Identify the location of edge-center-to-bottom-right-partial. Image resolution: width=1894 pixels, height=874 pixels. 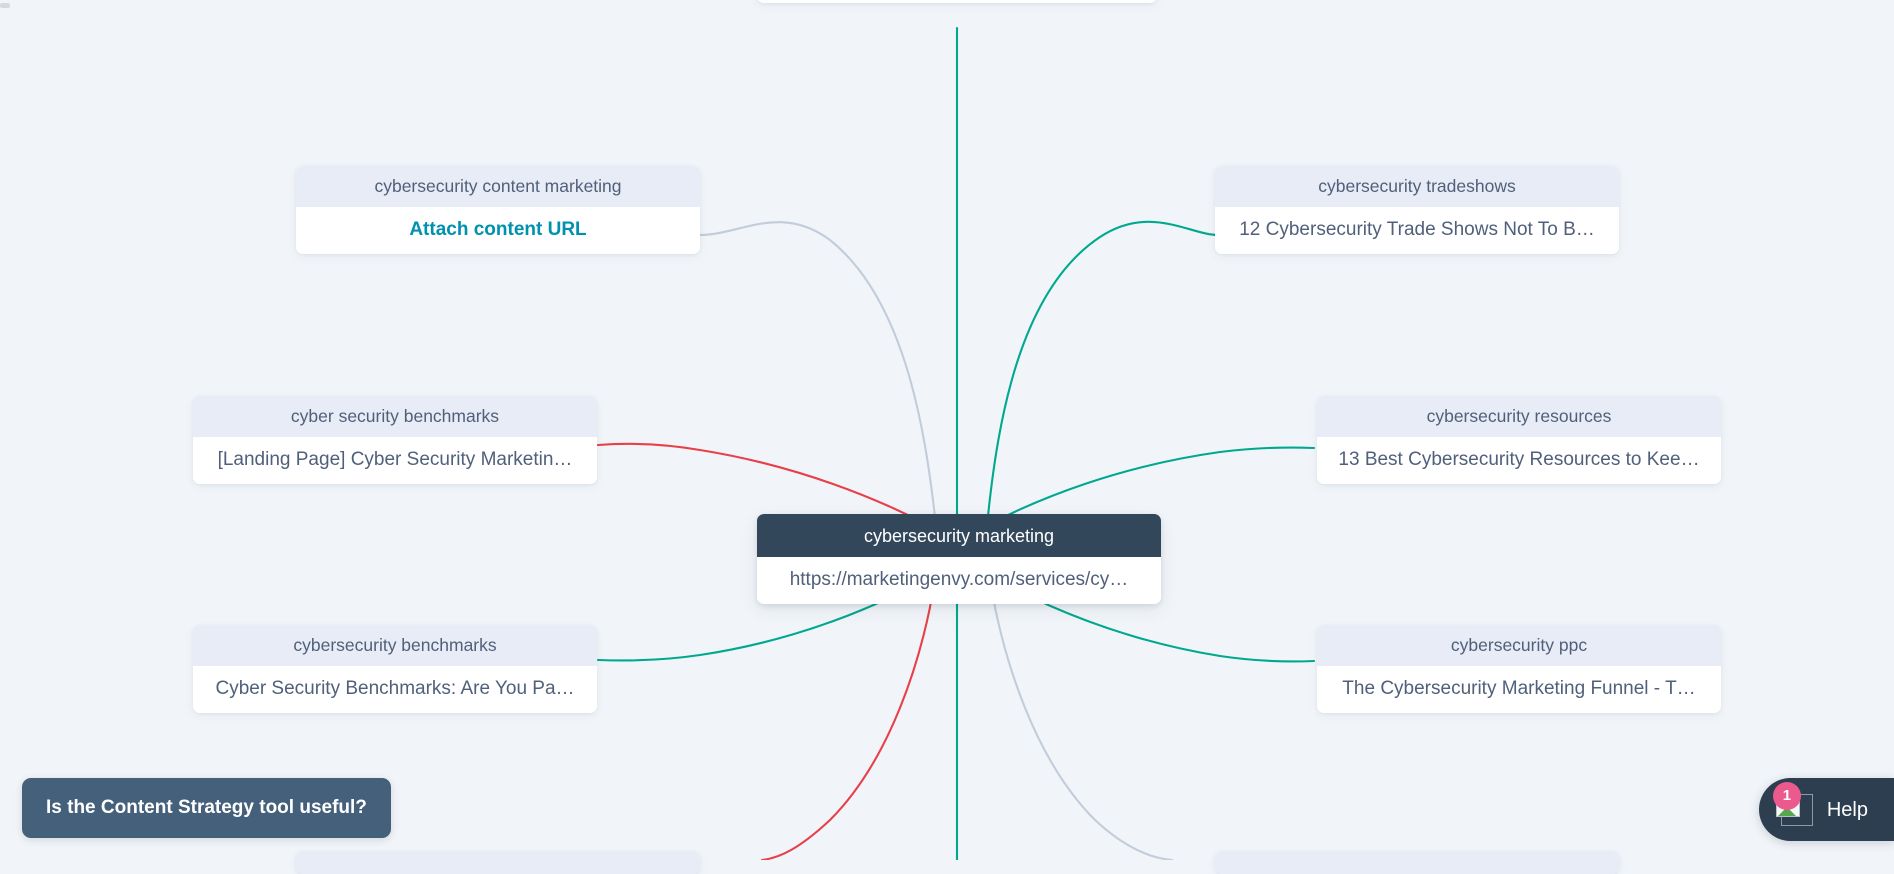
(1081, 719).